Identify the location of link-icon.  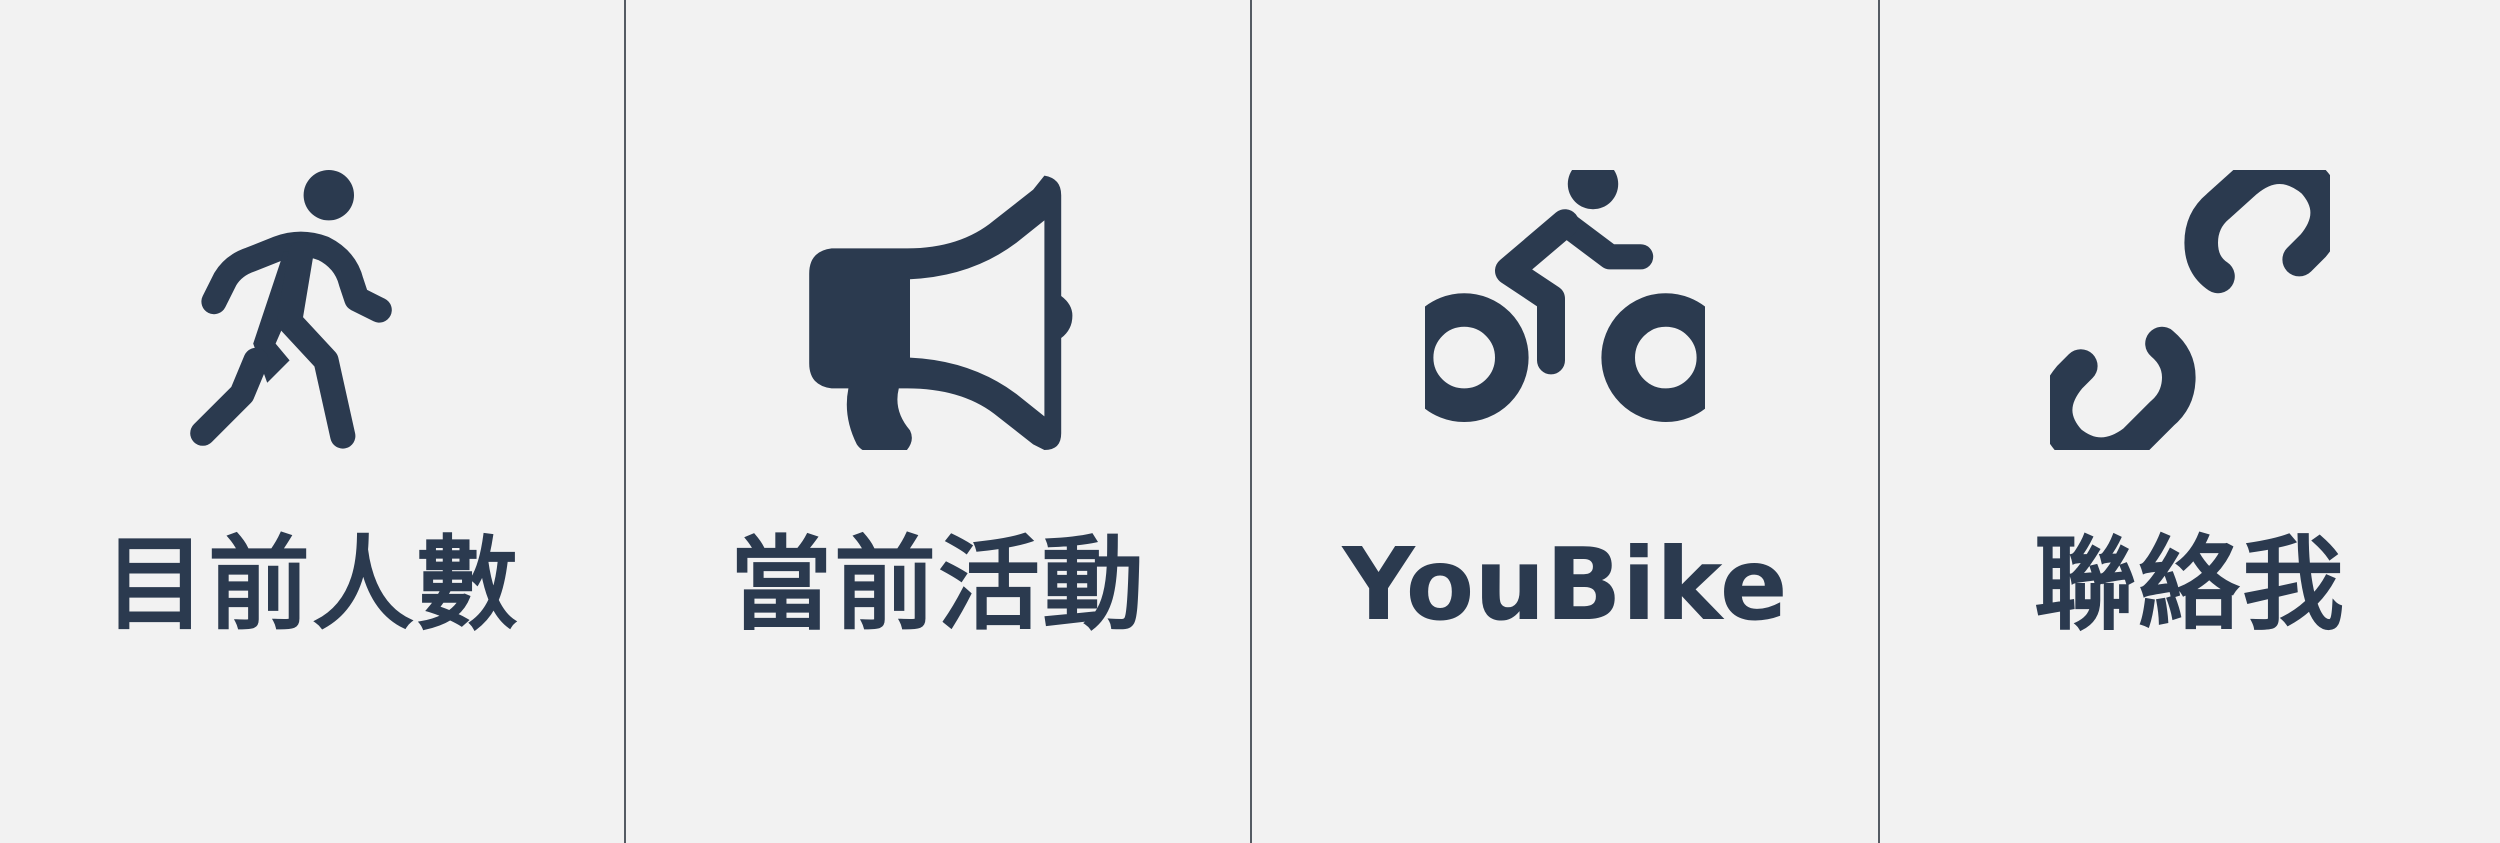
(2190, 310).